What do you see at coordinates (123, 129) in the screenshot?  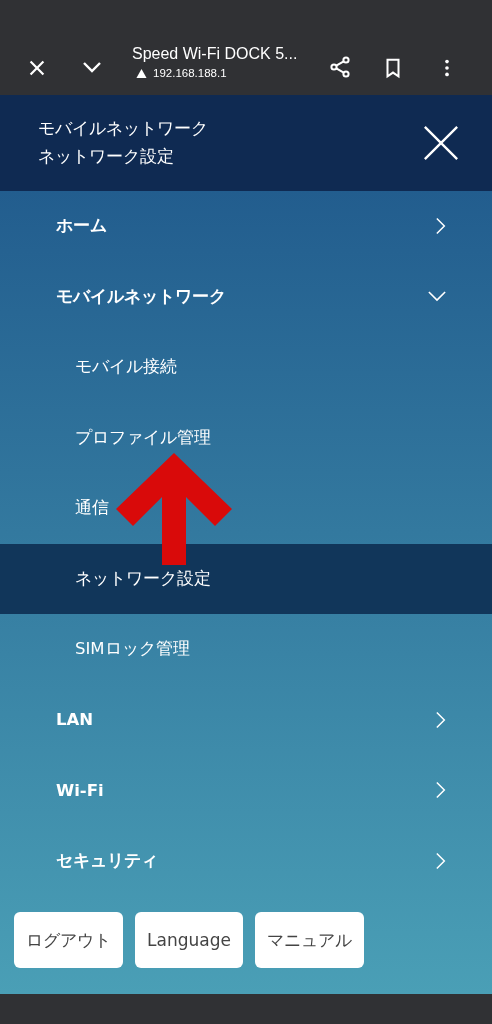 I see `breadcrumb-text: モバイルネットワーク` at bounding box center [123, 129].